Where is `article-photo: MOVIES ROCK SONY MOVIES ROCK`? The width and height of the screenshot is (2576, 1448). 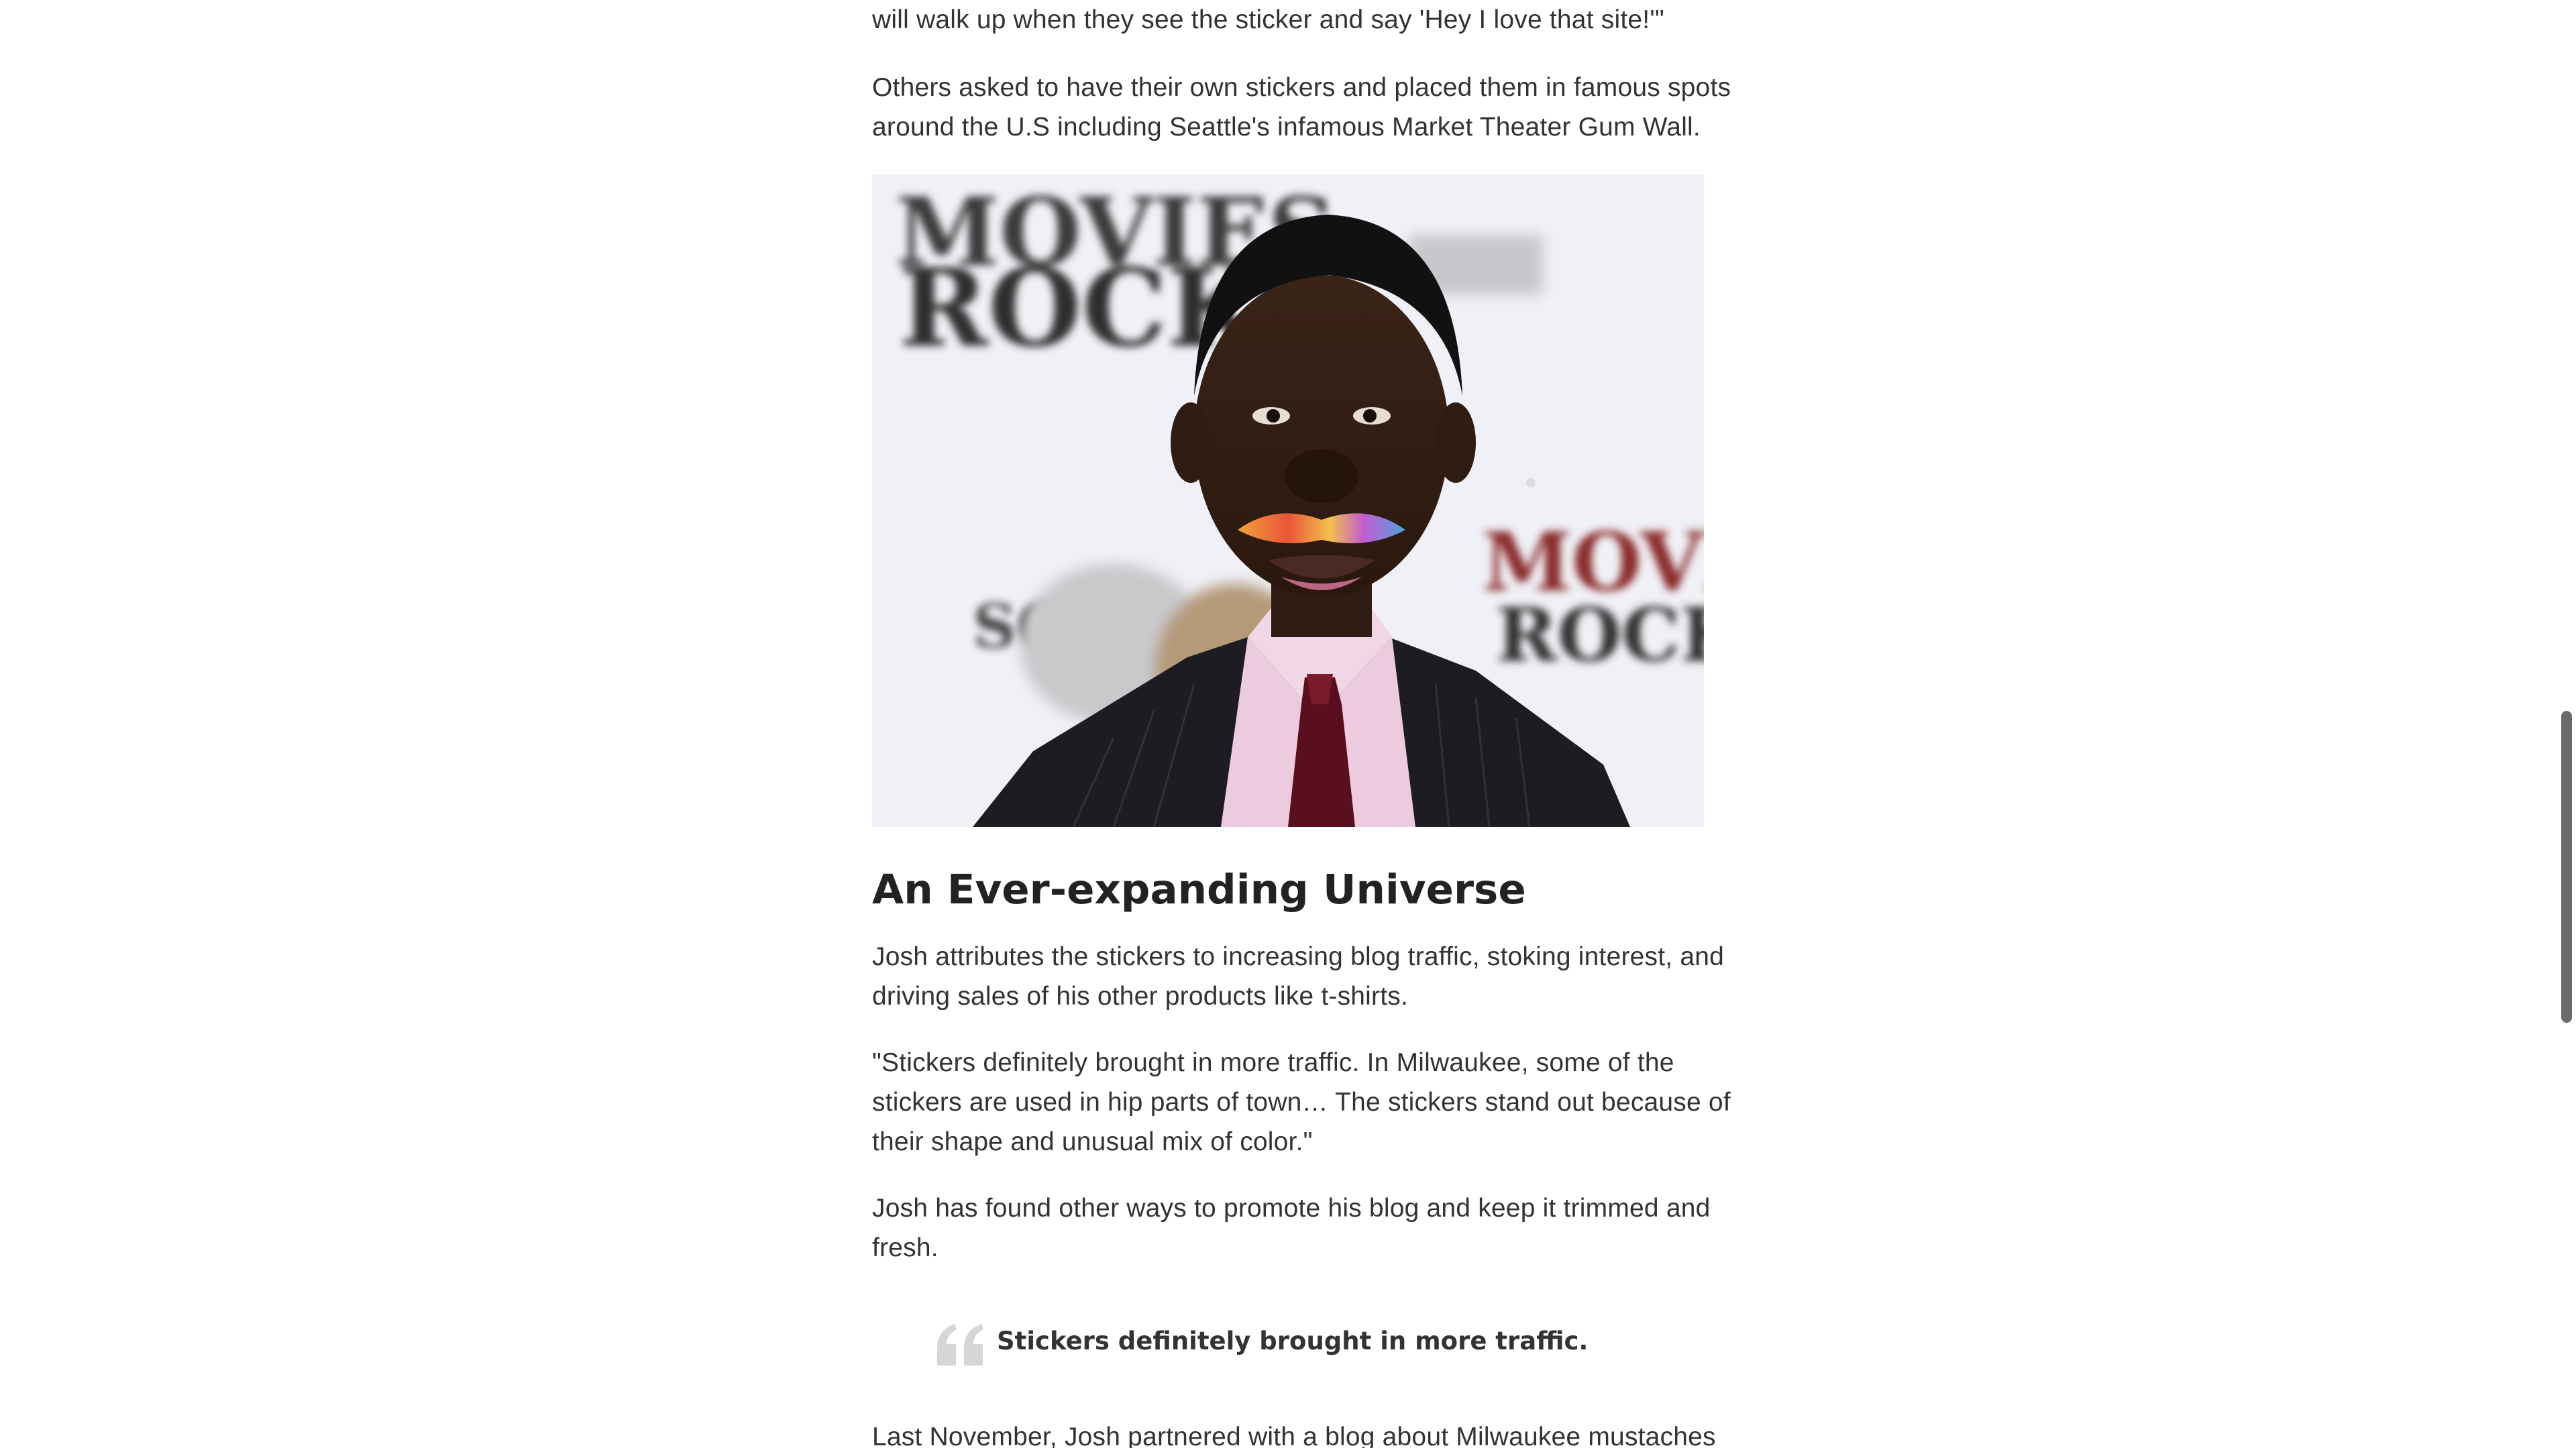 article-photo: MOVIES ROCK SONY MOVIES ROCK is located at coordinates (1288, 500).